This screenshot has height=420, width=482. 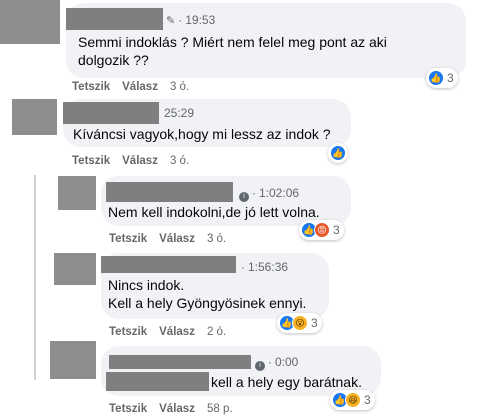 I want to click on comment-text: kell a hely egy barátnak., so click(x=286, y=382).